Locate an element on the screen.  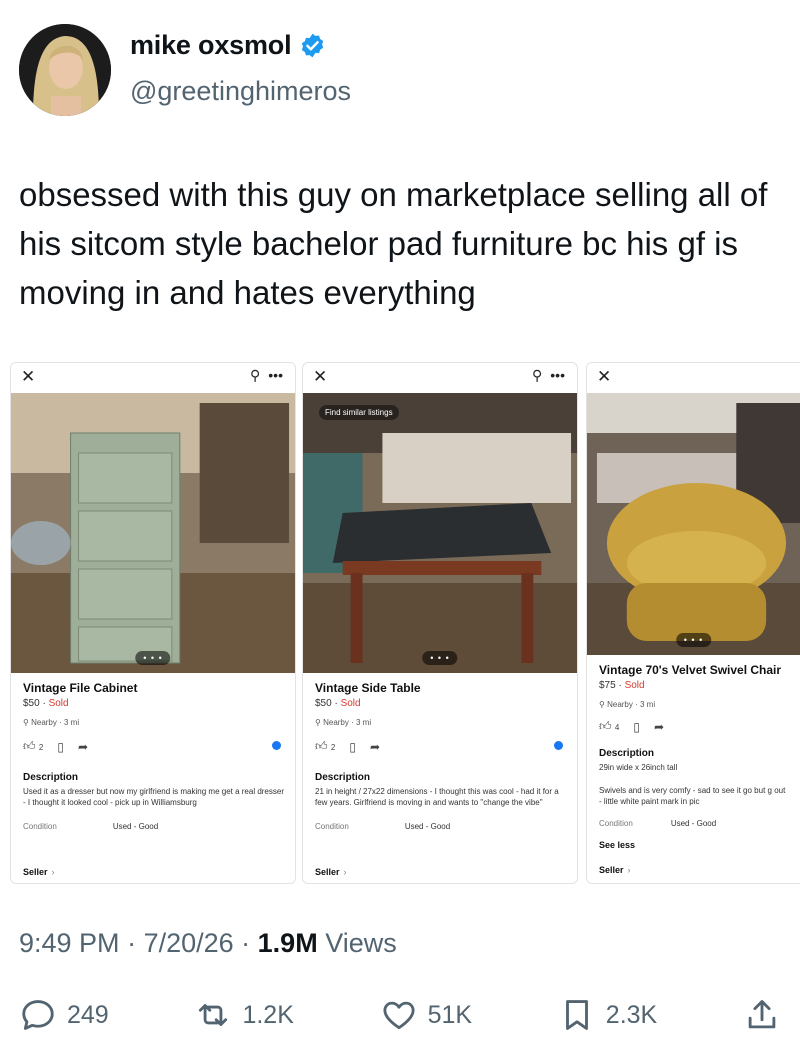
tweet-time: 9:49 PM is located at coordinates (69, 943).